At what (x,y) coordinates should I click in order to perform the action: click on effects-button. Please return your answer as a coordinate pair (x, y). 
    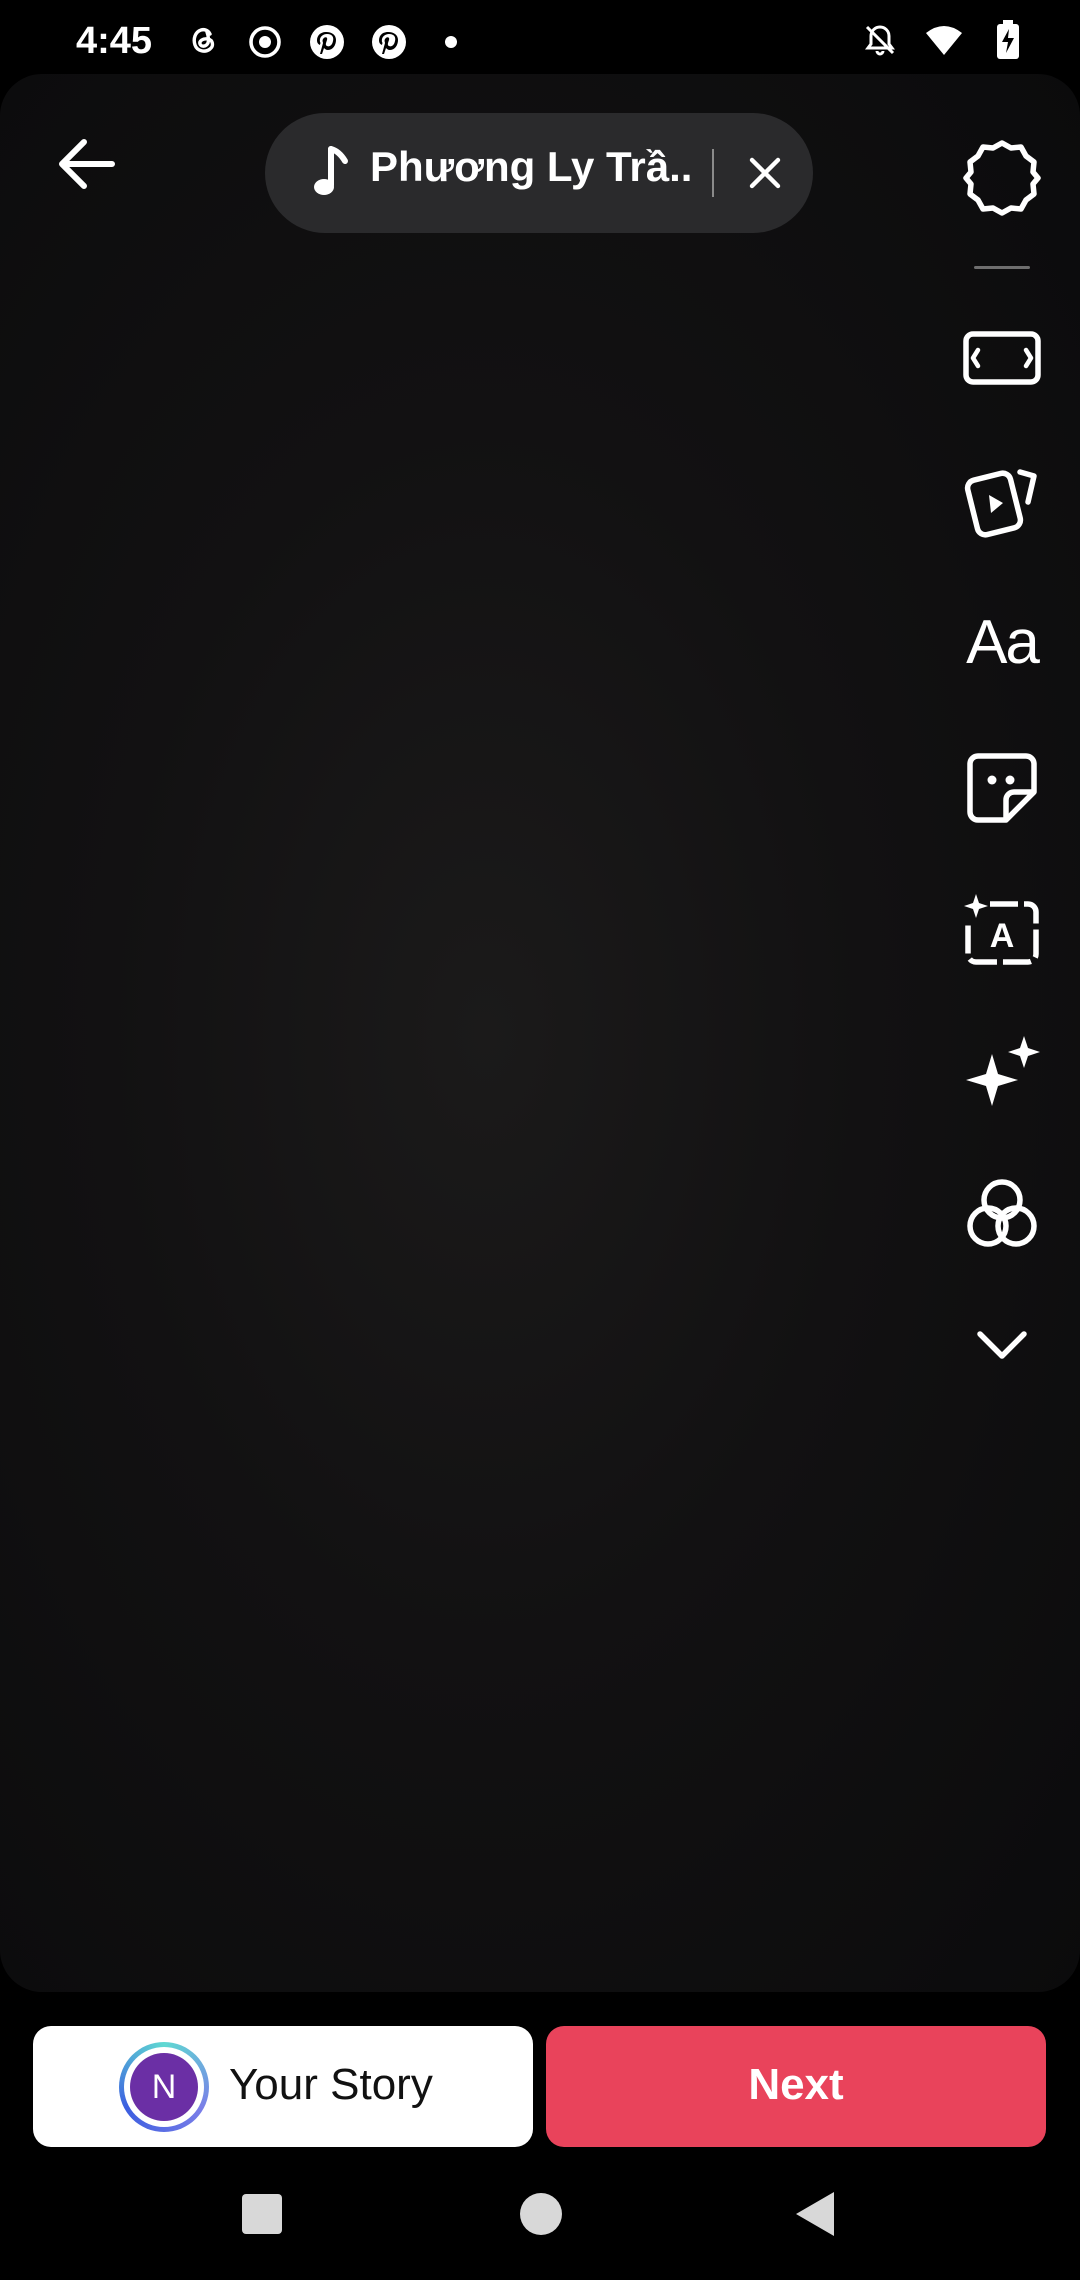
    Looking at the image, I should click on (1002, 1072).